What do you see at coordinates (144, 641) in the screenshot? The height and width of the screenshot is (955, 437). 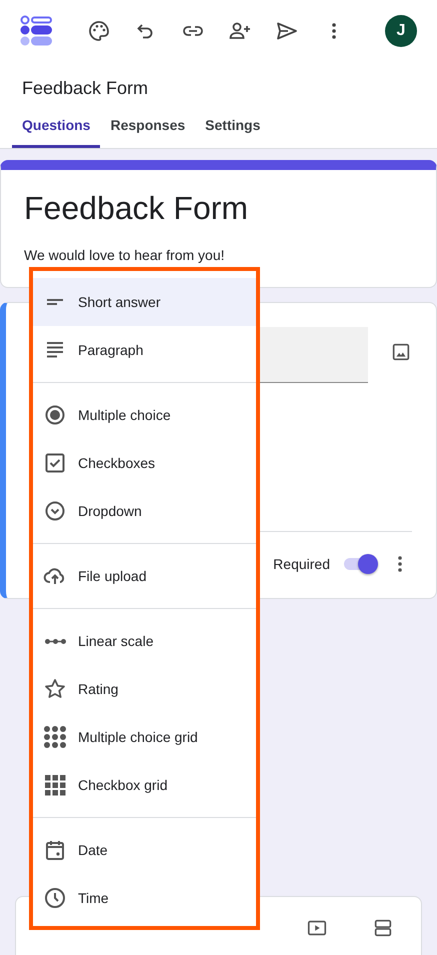 I see `menu-item: Linear scale` at bounding box center [144, 641].